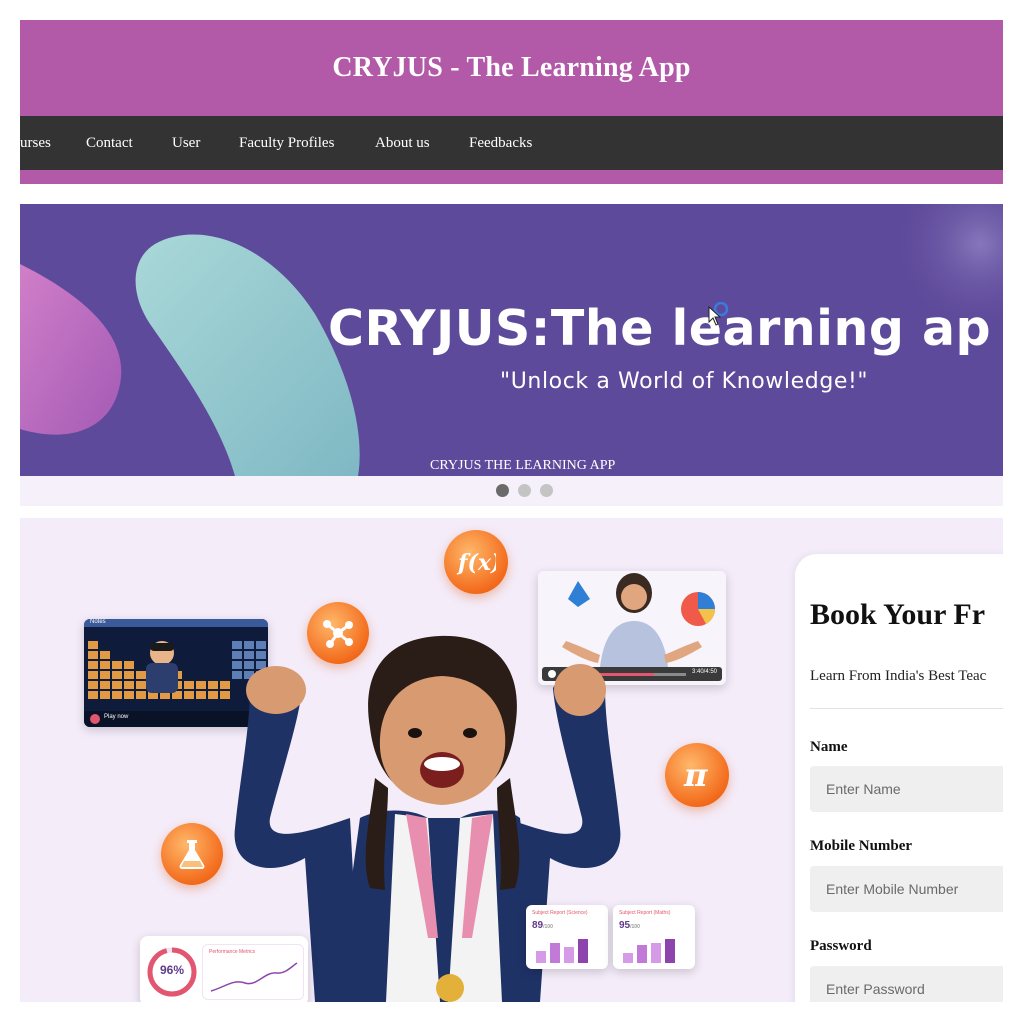 The height and width of the screenshot is (1024, 1024). Describe the element at coordinates (523, 465) in the screenshot. I see `banner-caption: CRYJUS THE LEARNING APP` at that location.